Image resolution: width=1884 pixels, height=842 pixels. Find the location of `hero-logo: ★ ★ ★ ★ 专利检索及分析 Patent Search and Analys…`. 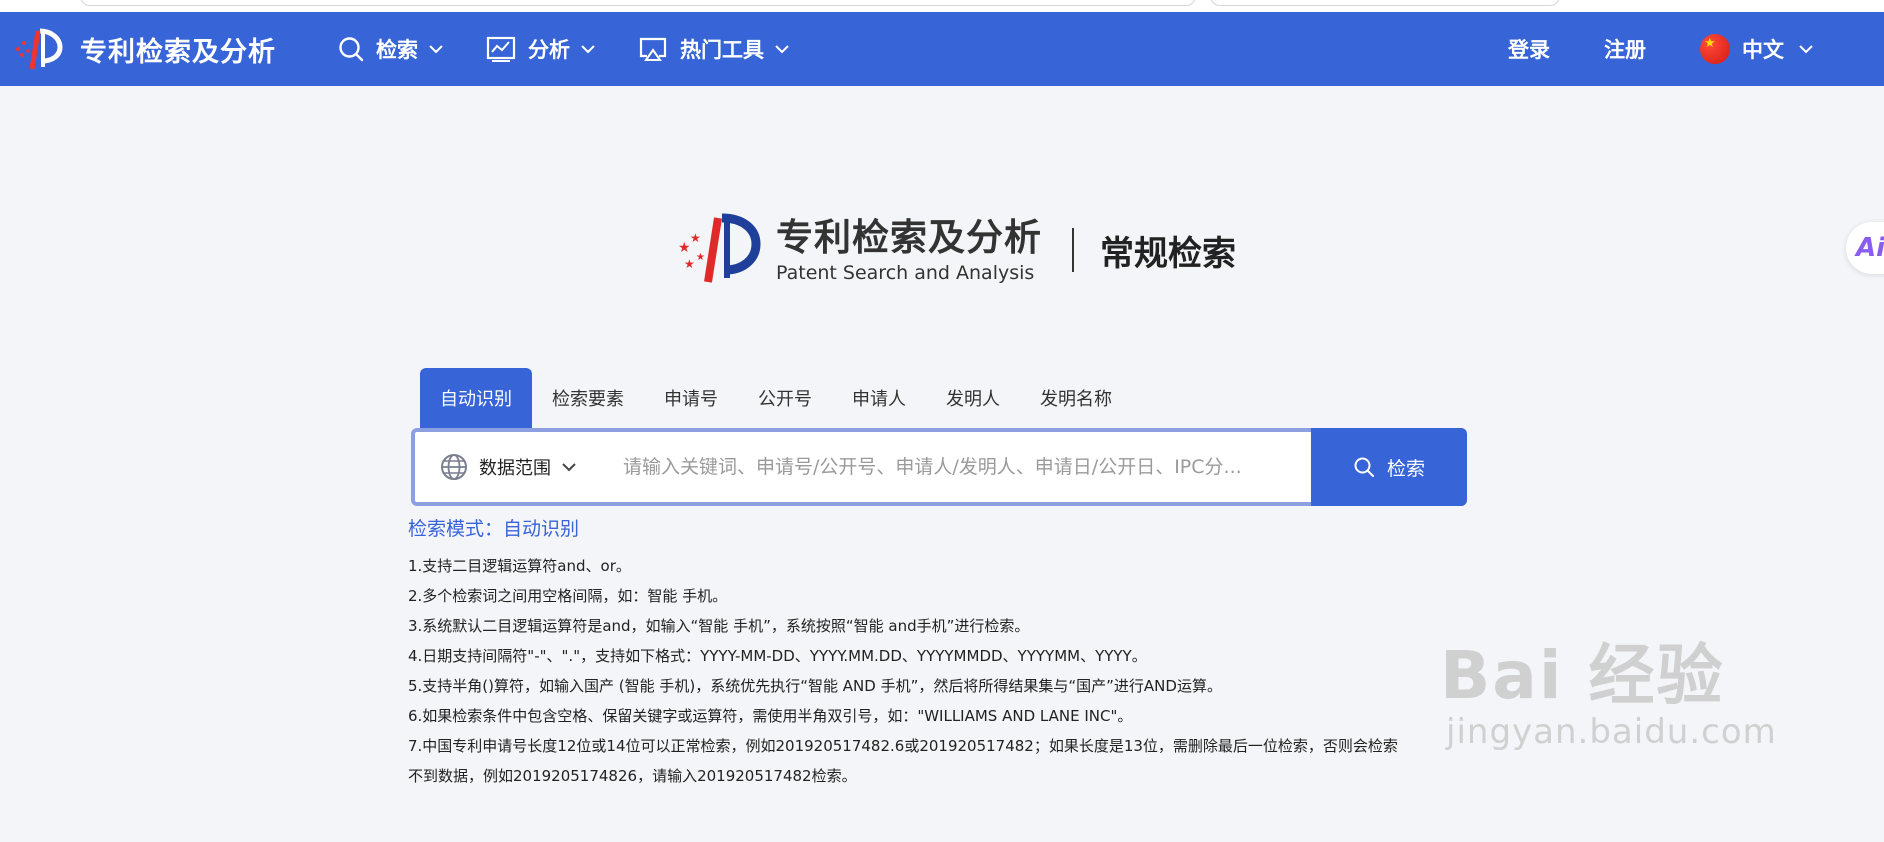

hero-logo: ★ ★ ★ ★ 专利检索及分析 Patent Search and Analys… is located at coordinates (954, 250).